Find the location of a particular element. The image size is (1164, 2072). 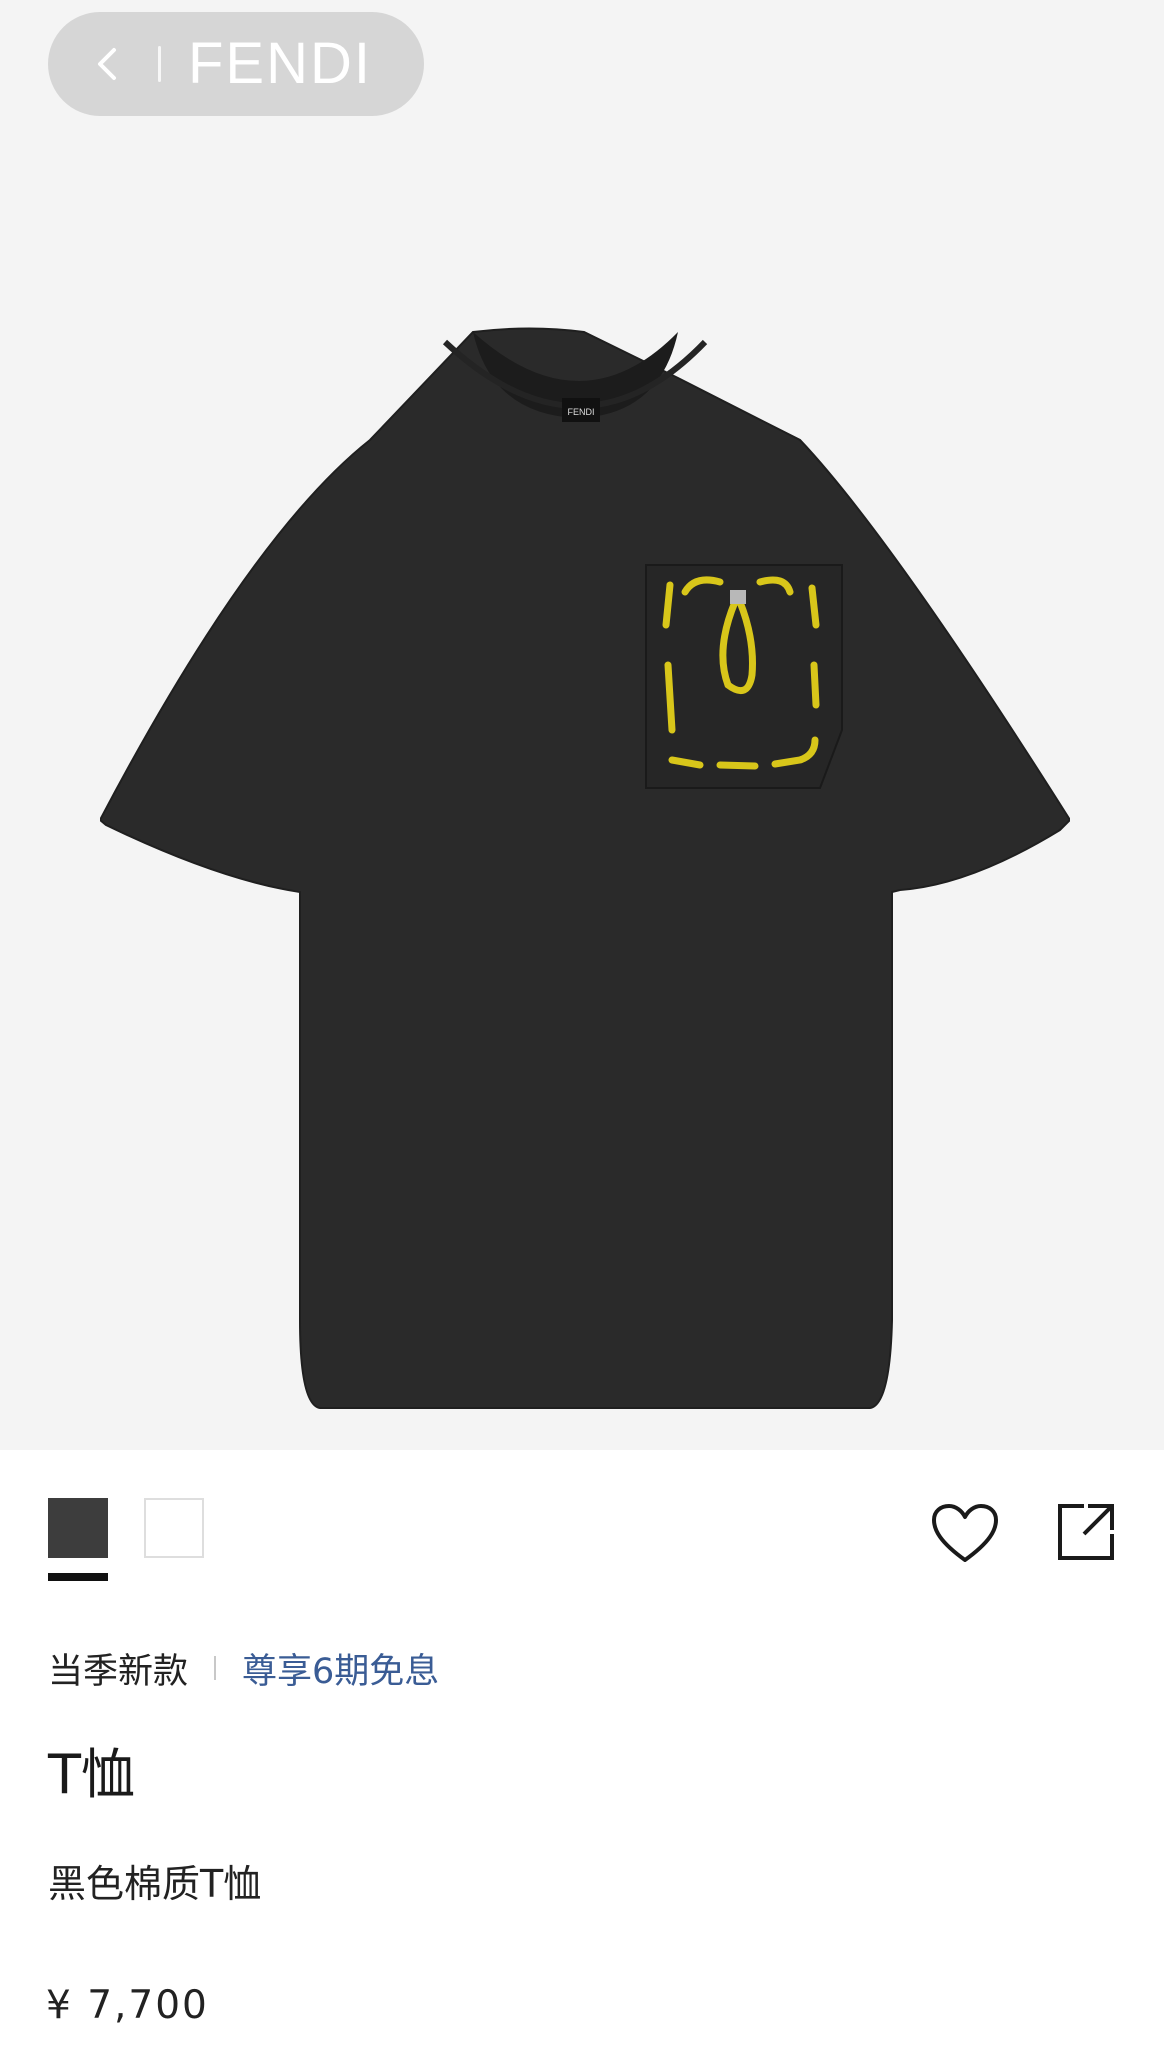

share-icon is located at coordinates (1086, 1532).